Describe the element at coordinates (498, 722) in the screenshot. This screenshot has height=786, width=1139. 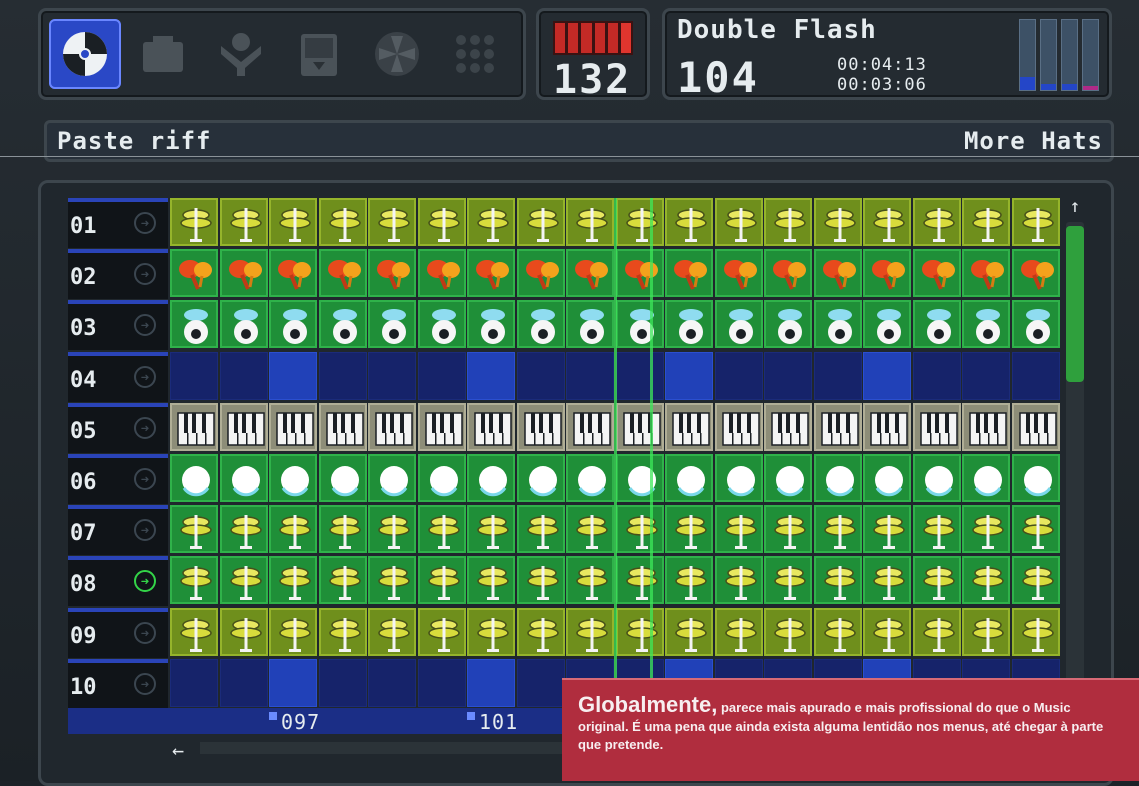
I see `position-marker: 101` at that location.